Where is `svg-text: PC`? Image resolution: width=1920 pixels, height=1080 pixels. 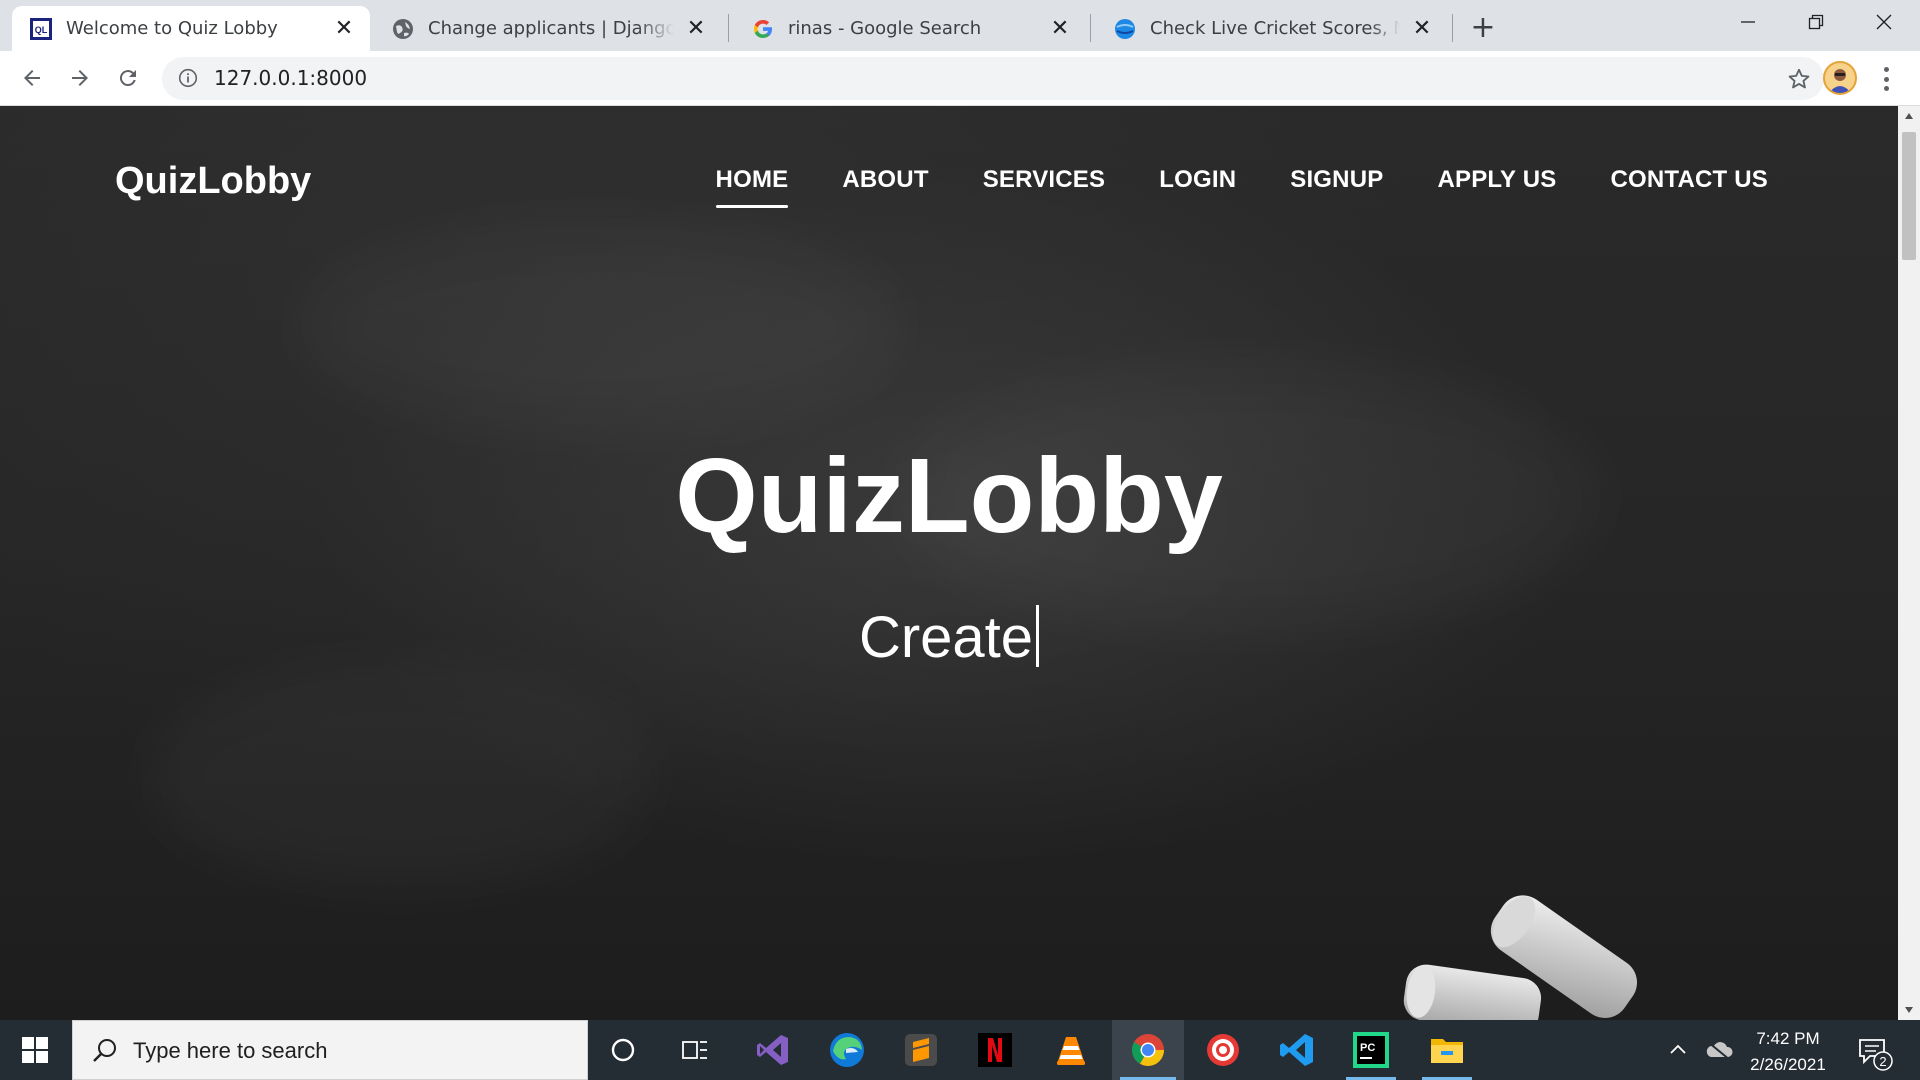 svg-text: PC is located at coordinates (1367, 1048).